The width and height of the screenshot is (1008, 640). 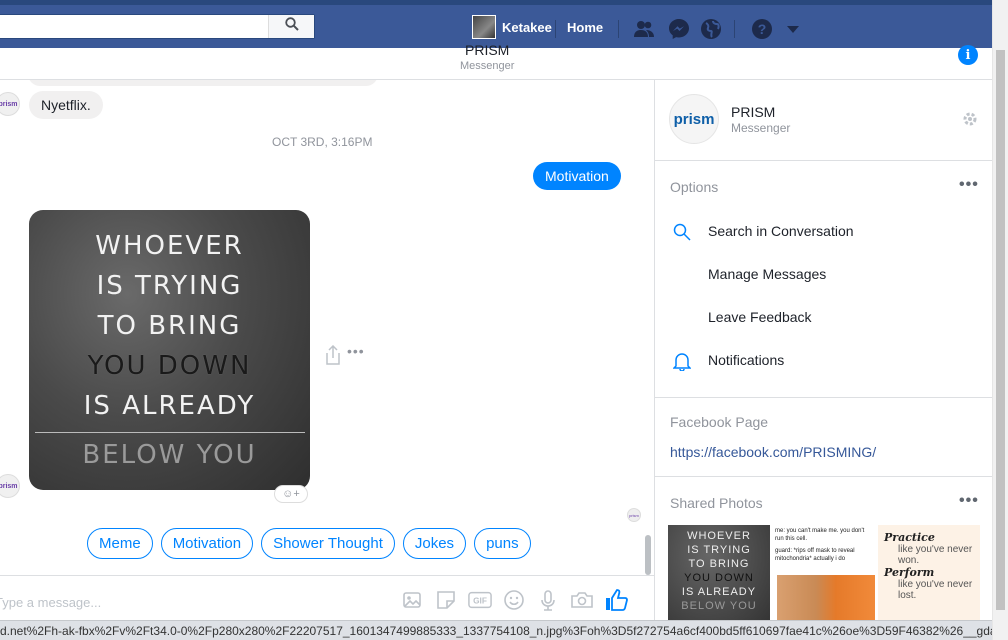 I want to click on message-timestamp: OCT 3RD, 3:16PM, so click(x=322, y=142).